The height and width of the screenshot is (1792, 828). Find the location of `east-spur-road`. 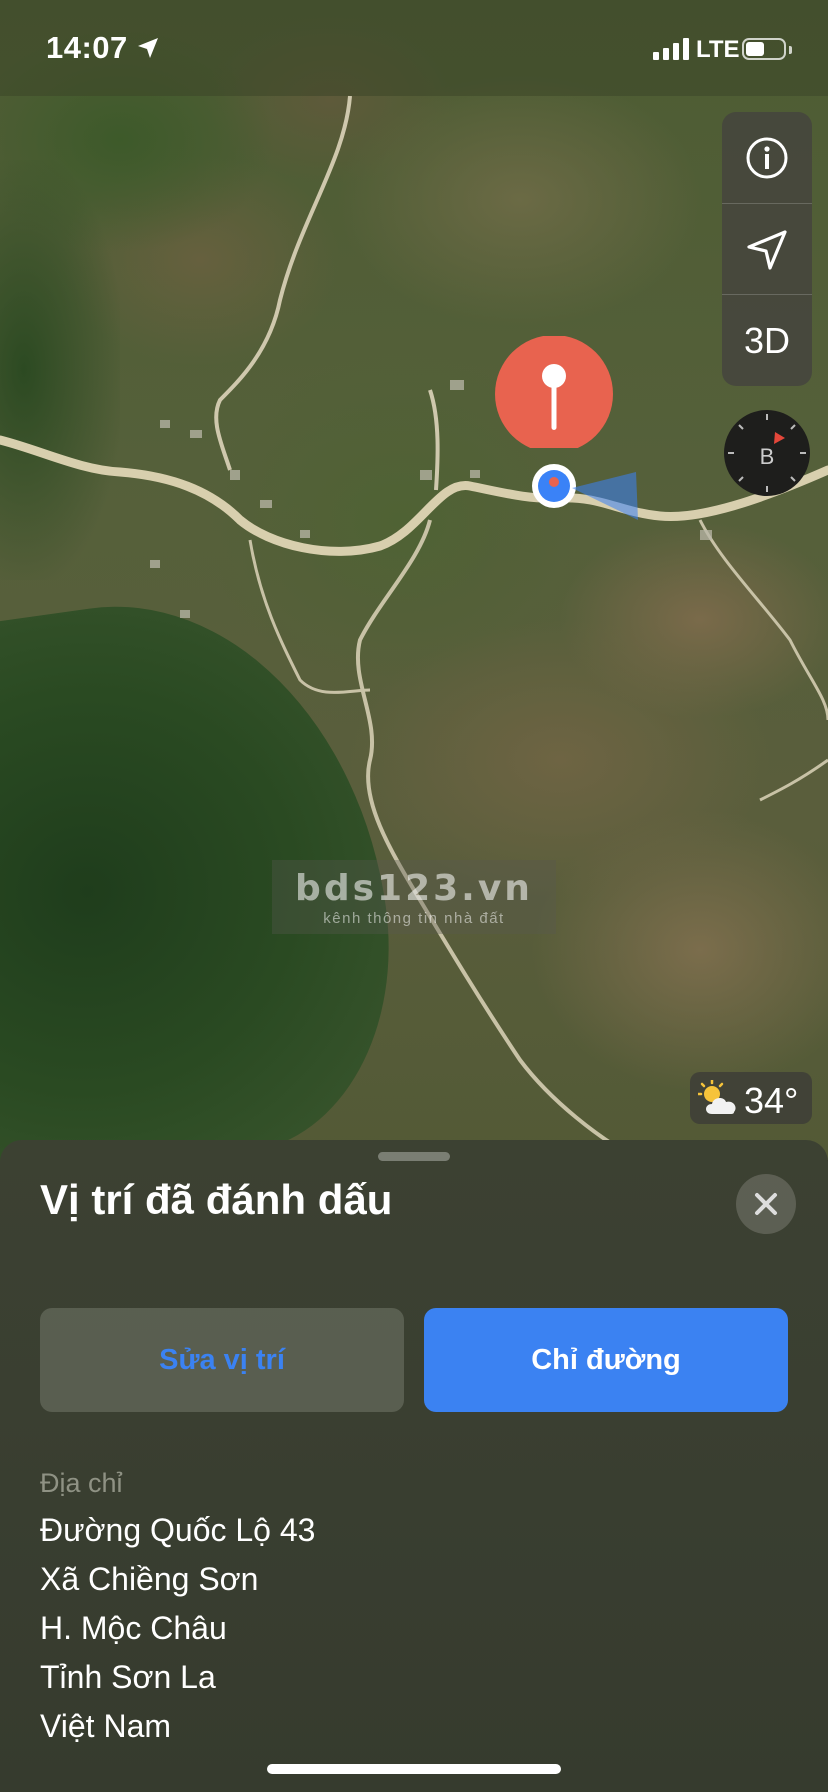

east-spur-road is located at coordinates (793, 780).